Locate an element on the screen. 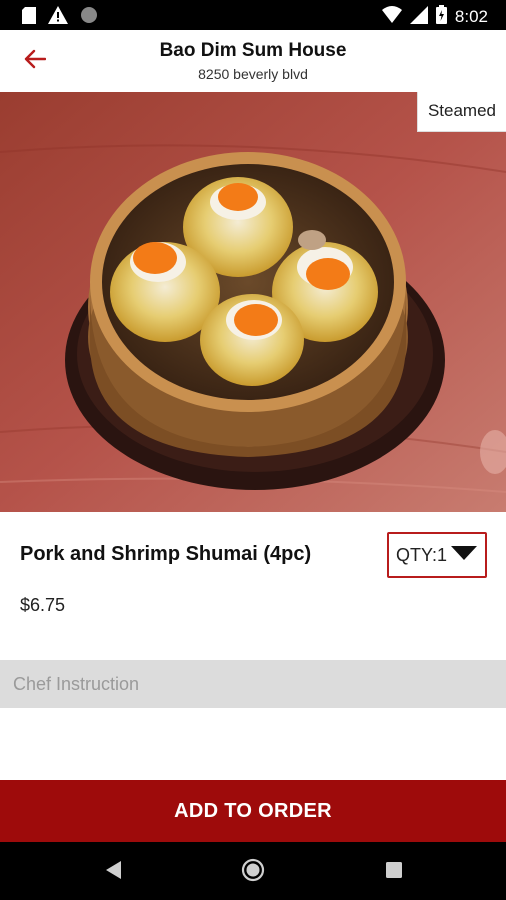 This screenshot has height=900, width=506. circle-icon is located at coordinates (89, 17).